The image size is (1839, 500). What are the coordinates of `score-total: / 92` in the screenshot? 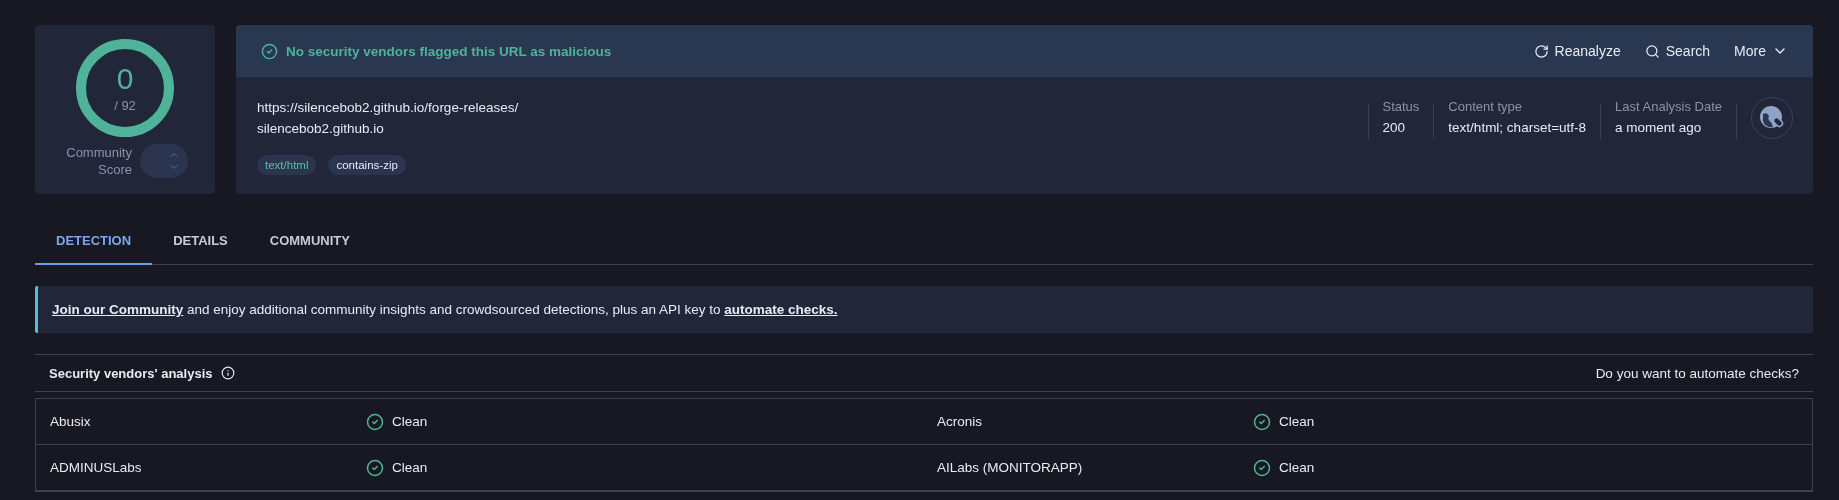 It's located at (125, 105).